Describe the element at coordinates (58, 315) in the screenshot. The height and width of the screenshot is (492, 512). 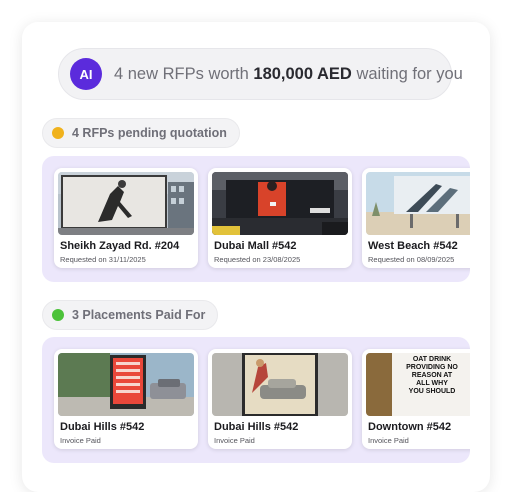
I see `paid-status-dot` at that location.